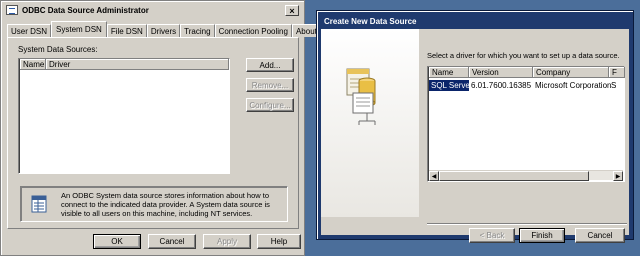 This screenshot has height=256, width=640. What do you see at coordinates (370, 21) in the screenshot?
I see `create-new-window-title: Create New Data Source` at bounding box center [370, 21].